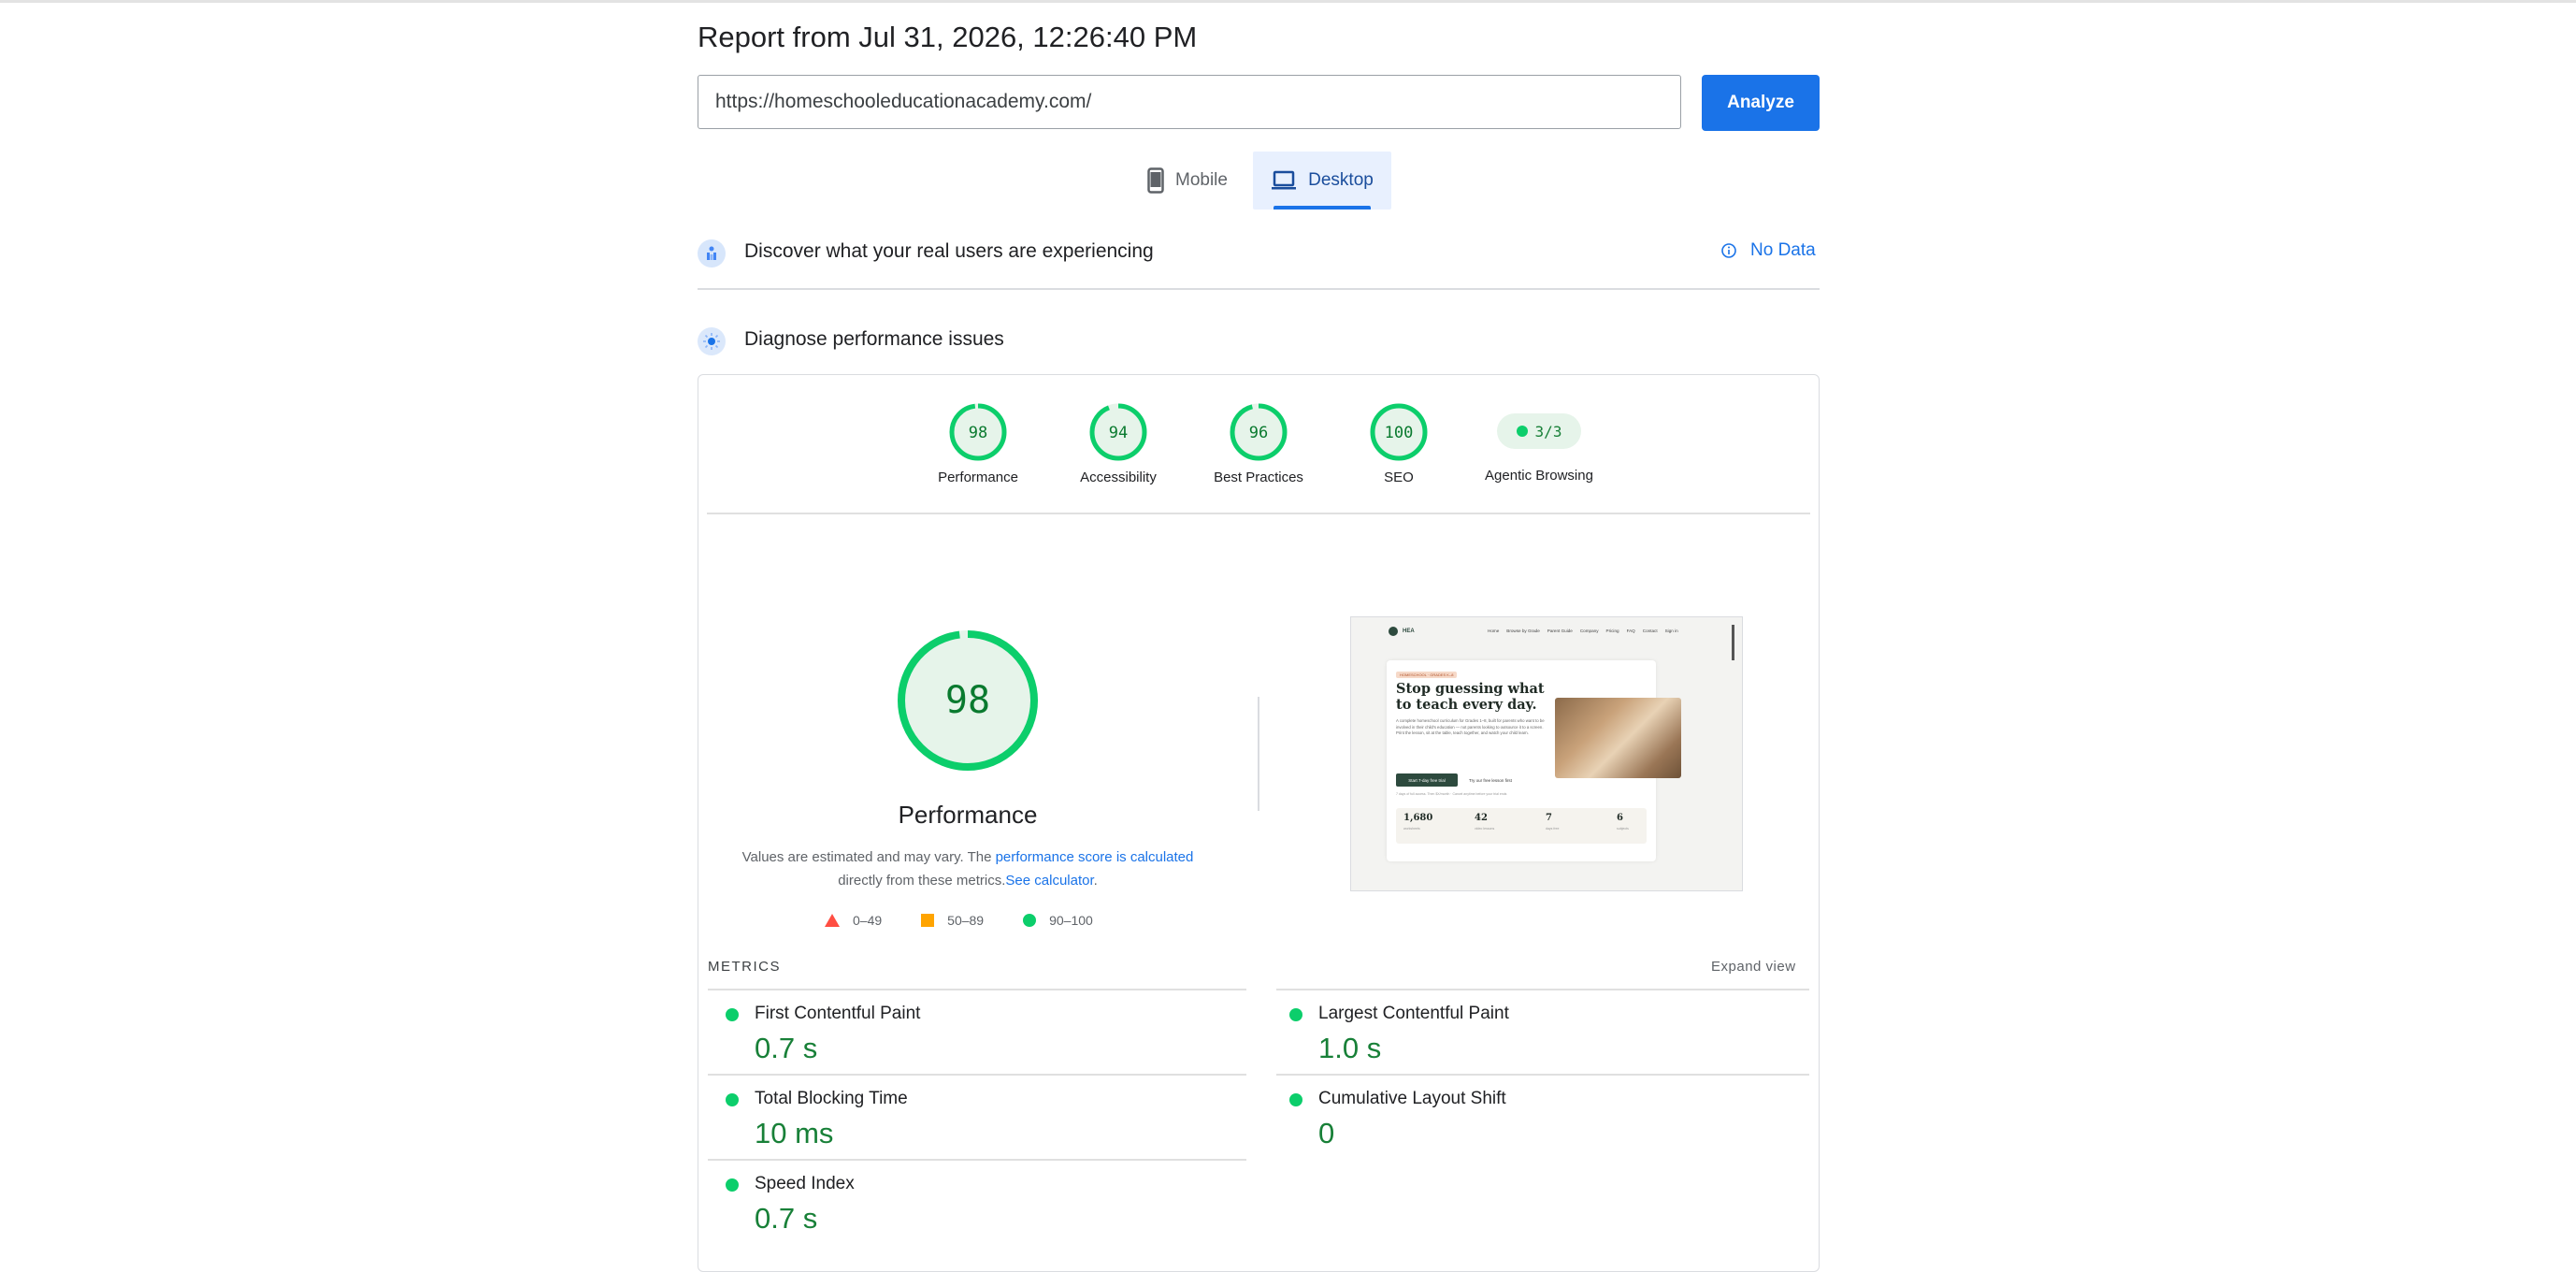 The image size is (2576, 1272). What do you see at coordinates (1399, 477) in the screenshot?
I see `category-label: SEO` at bounding box center [1399, 477].